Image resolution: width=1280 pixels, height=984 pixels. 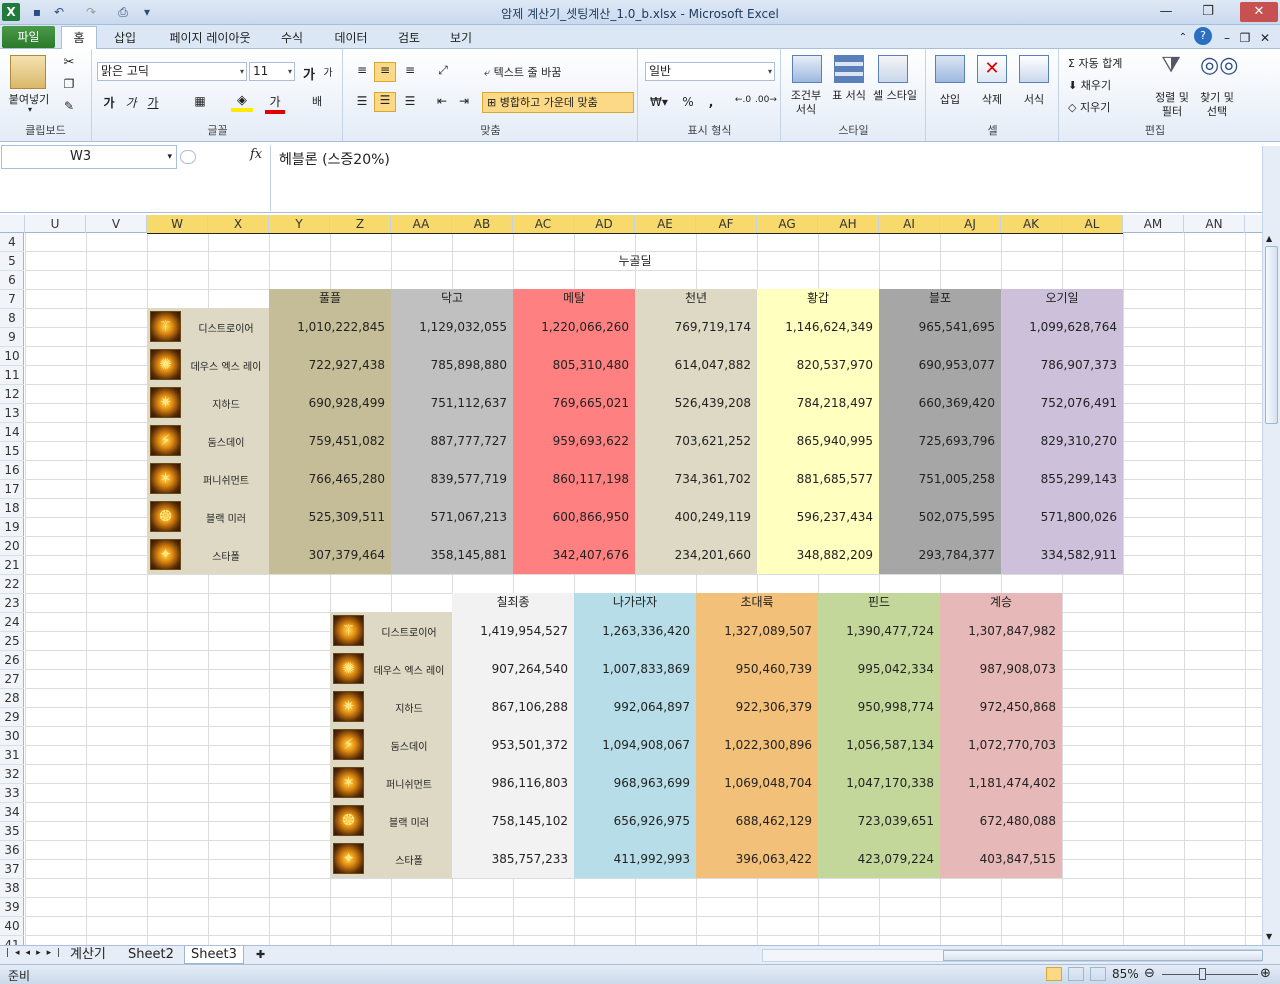 I want to click on damage-value: 758,145,102, so click(x=513, y=821).